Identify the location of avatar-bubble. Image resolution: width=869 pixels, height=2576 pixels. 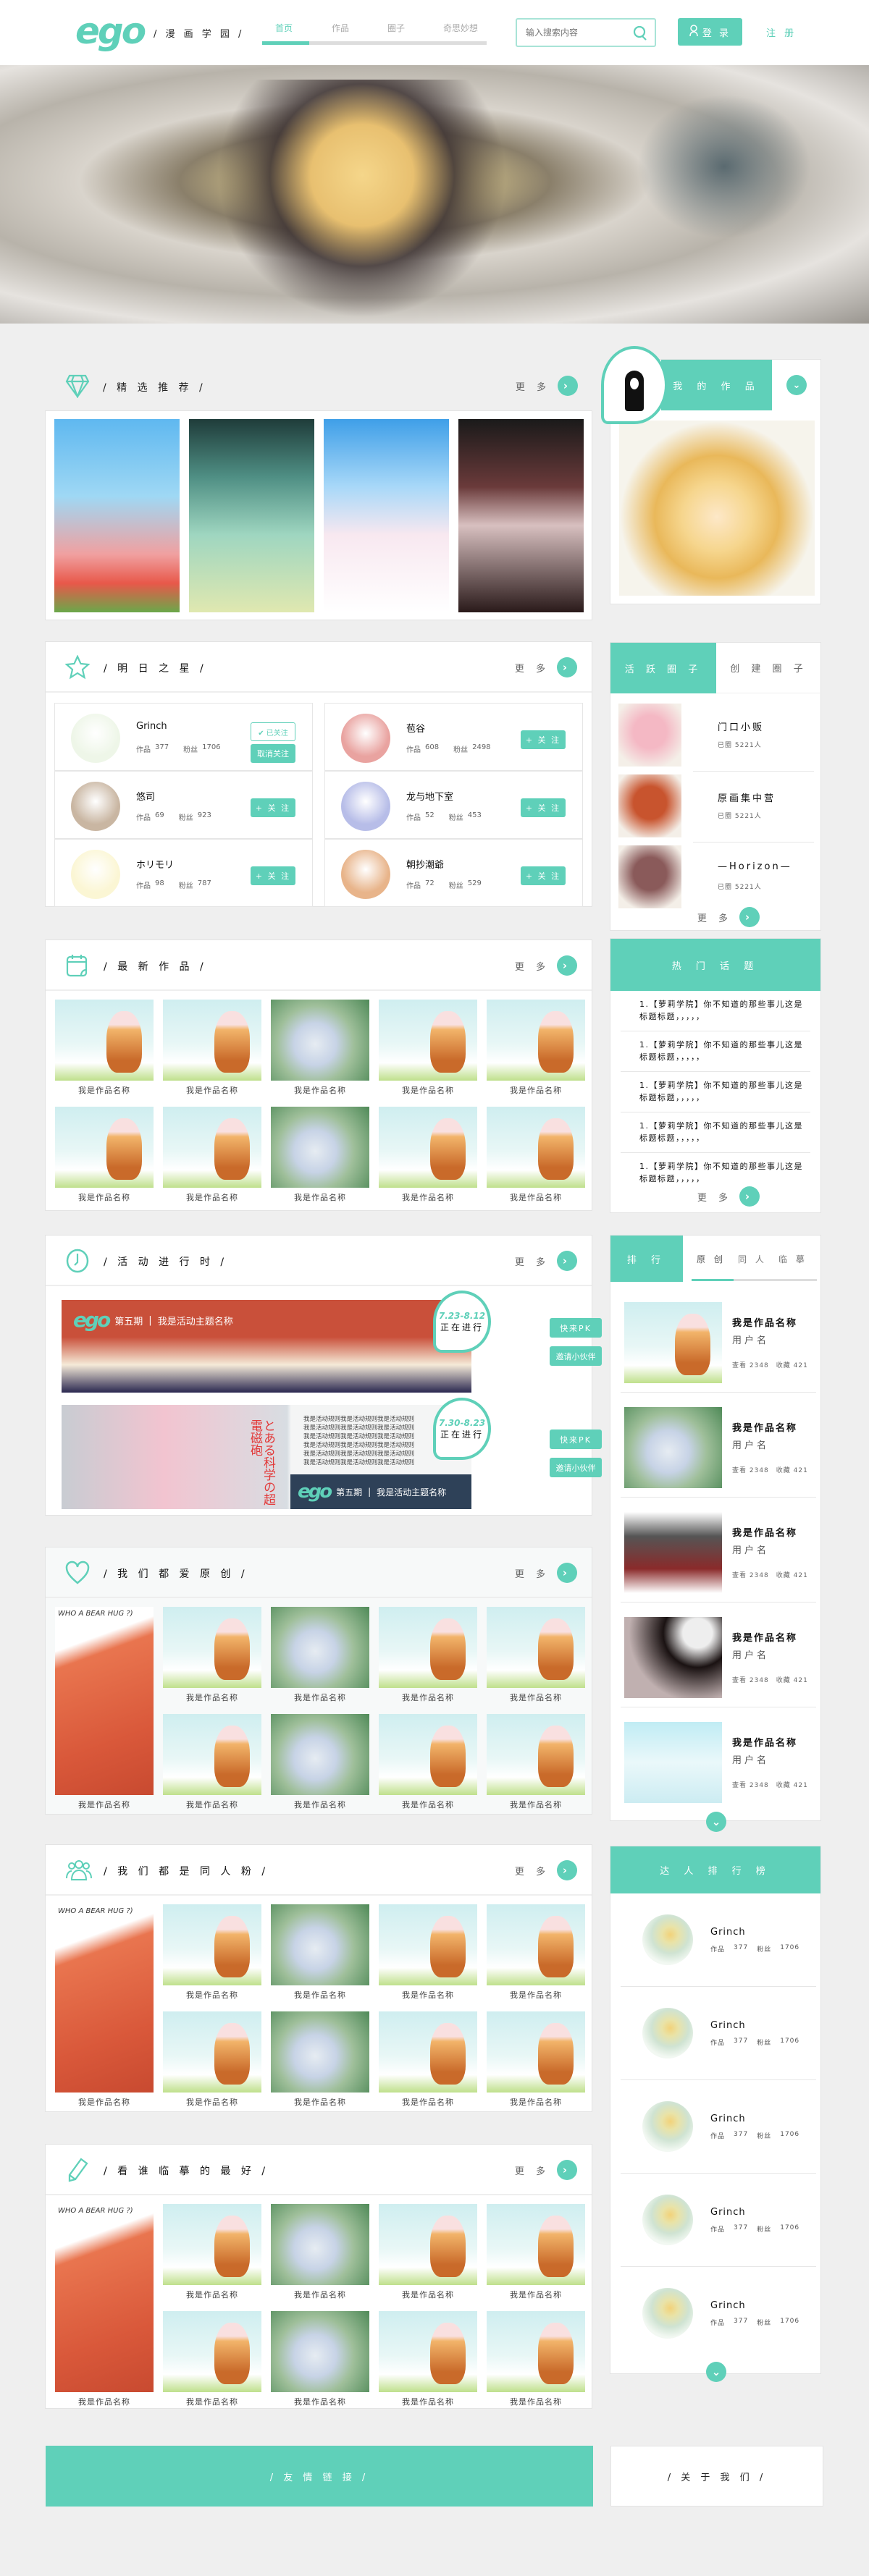
(634, 385).